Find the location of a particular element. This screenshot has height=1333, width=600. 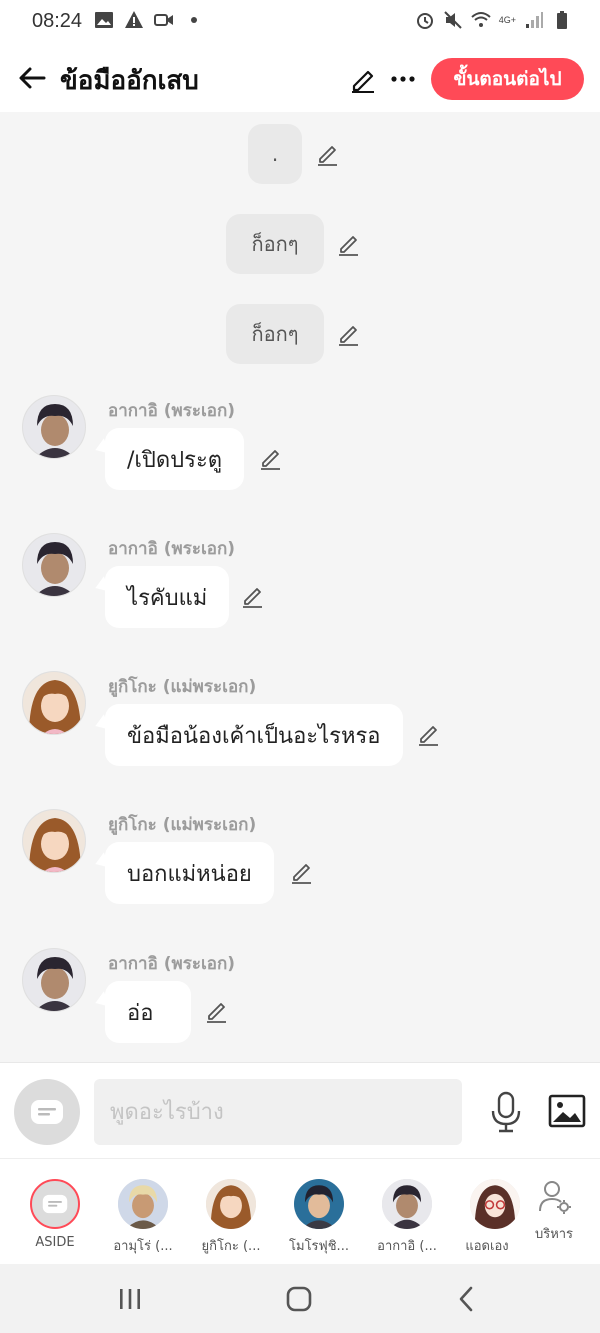

yukiko-avatar is located at coordinates (231, 1204).